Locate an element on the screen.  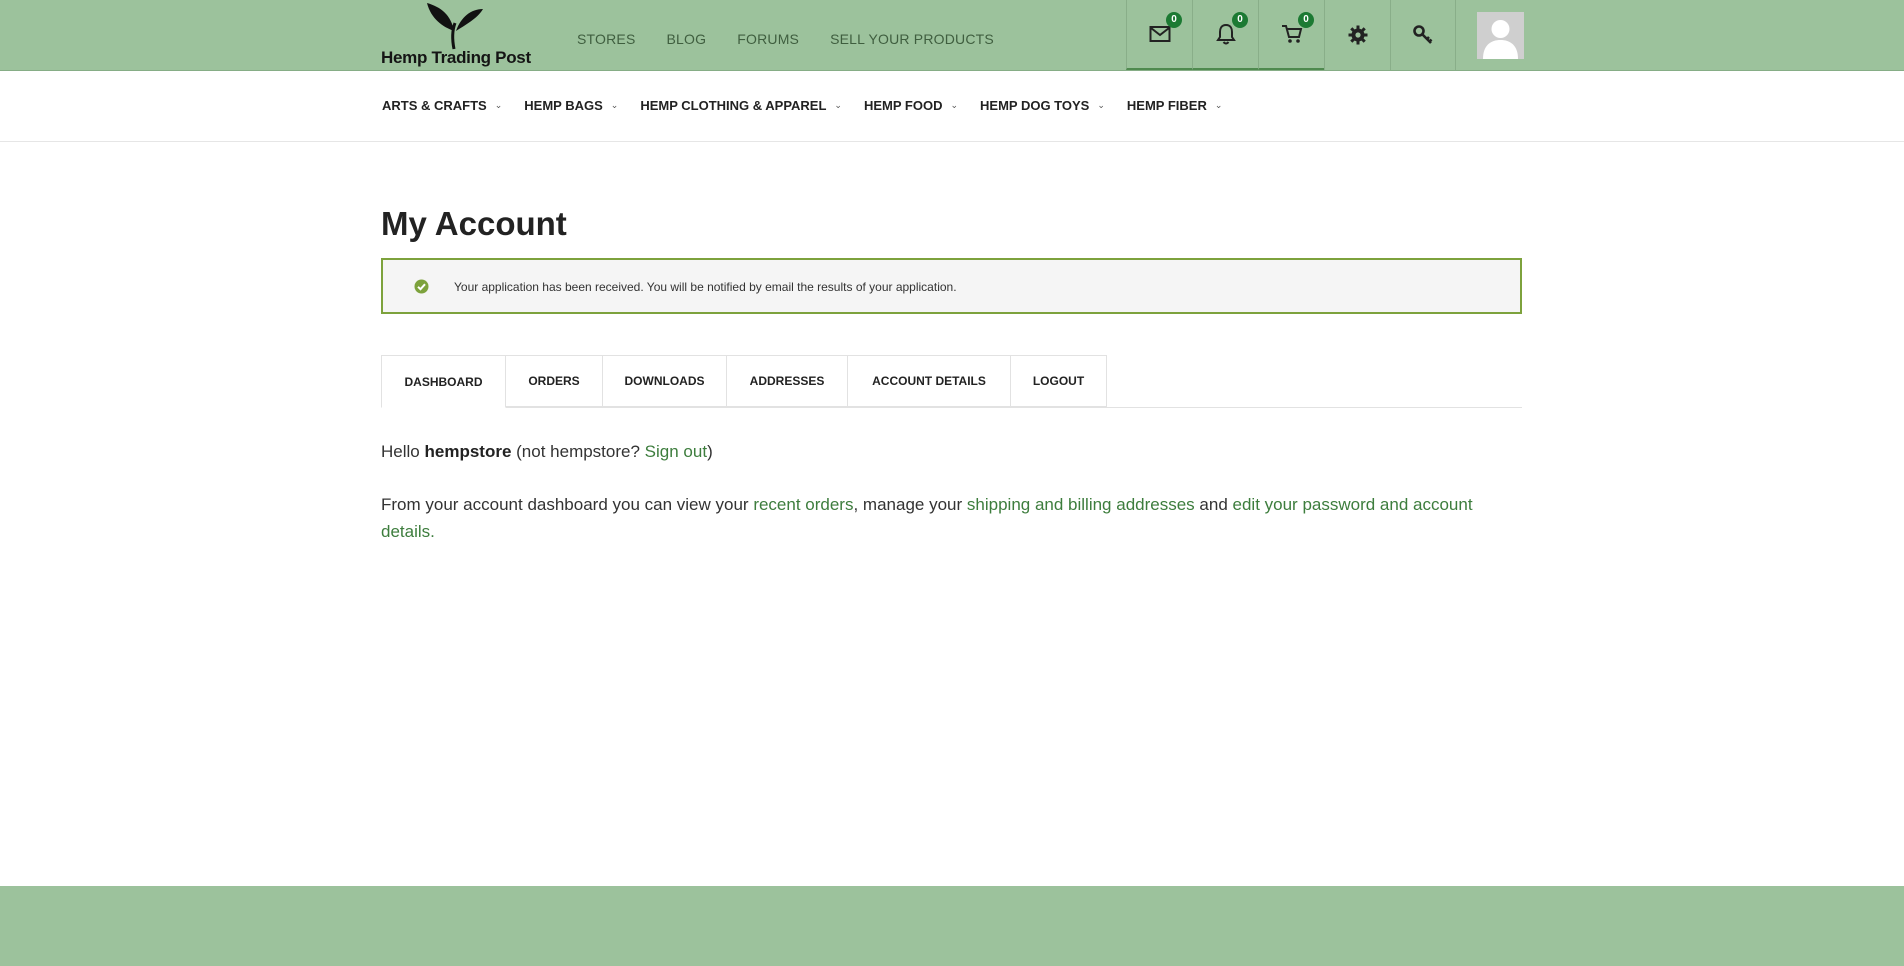
cart-icon is located at coordinates (1291, 34).